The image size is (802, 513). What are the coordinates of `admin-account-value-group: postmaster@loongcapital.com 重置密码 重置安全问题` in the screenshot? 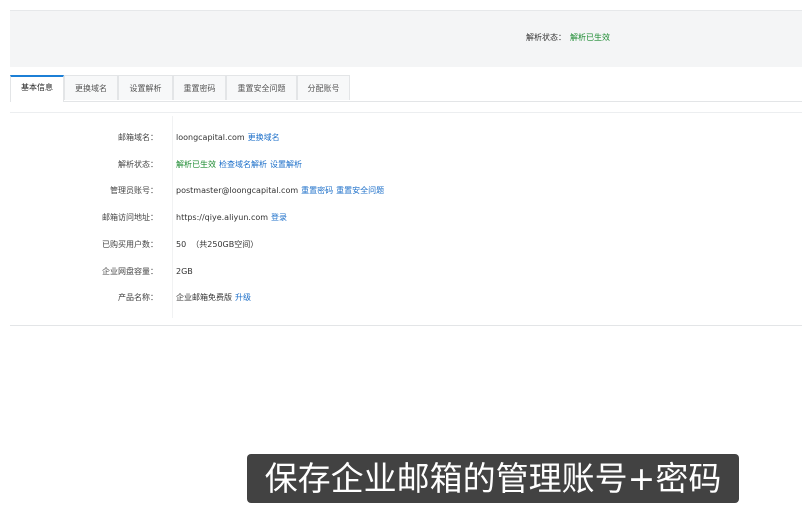 It's located at (280, 191).